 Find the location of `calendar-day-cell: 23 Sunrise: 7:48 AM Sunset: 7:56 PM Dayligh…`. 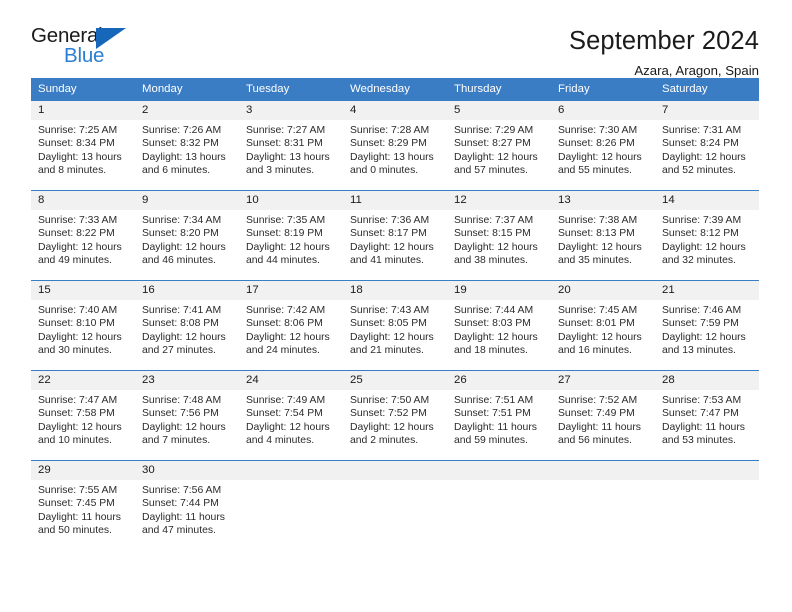

calendar-day-cell: 23 Sunrise: 7:48 AM Sunset: 7:56 PM Dayligh… is located at coordinates (187, 415).